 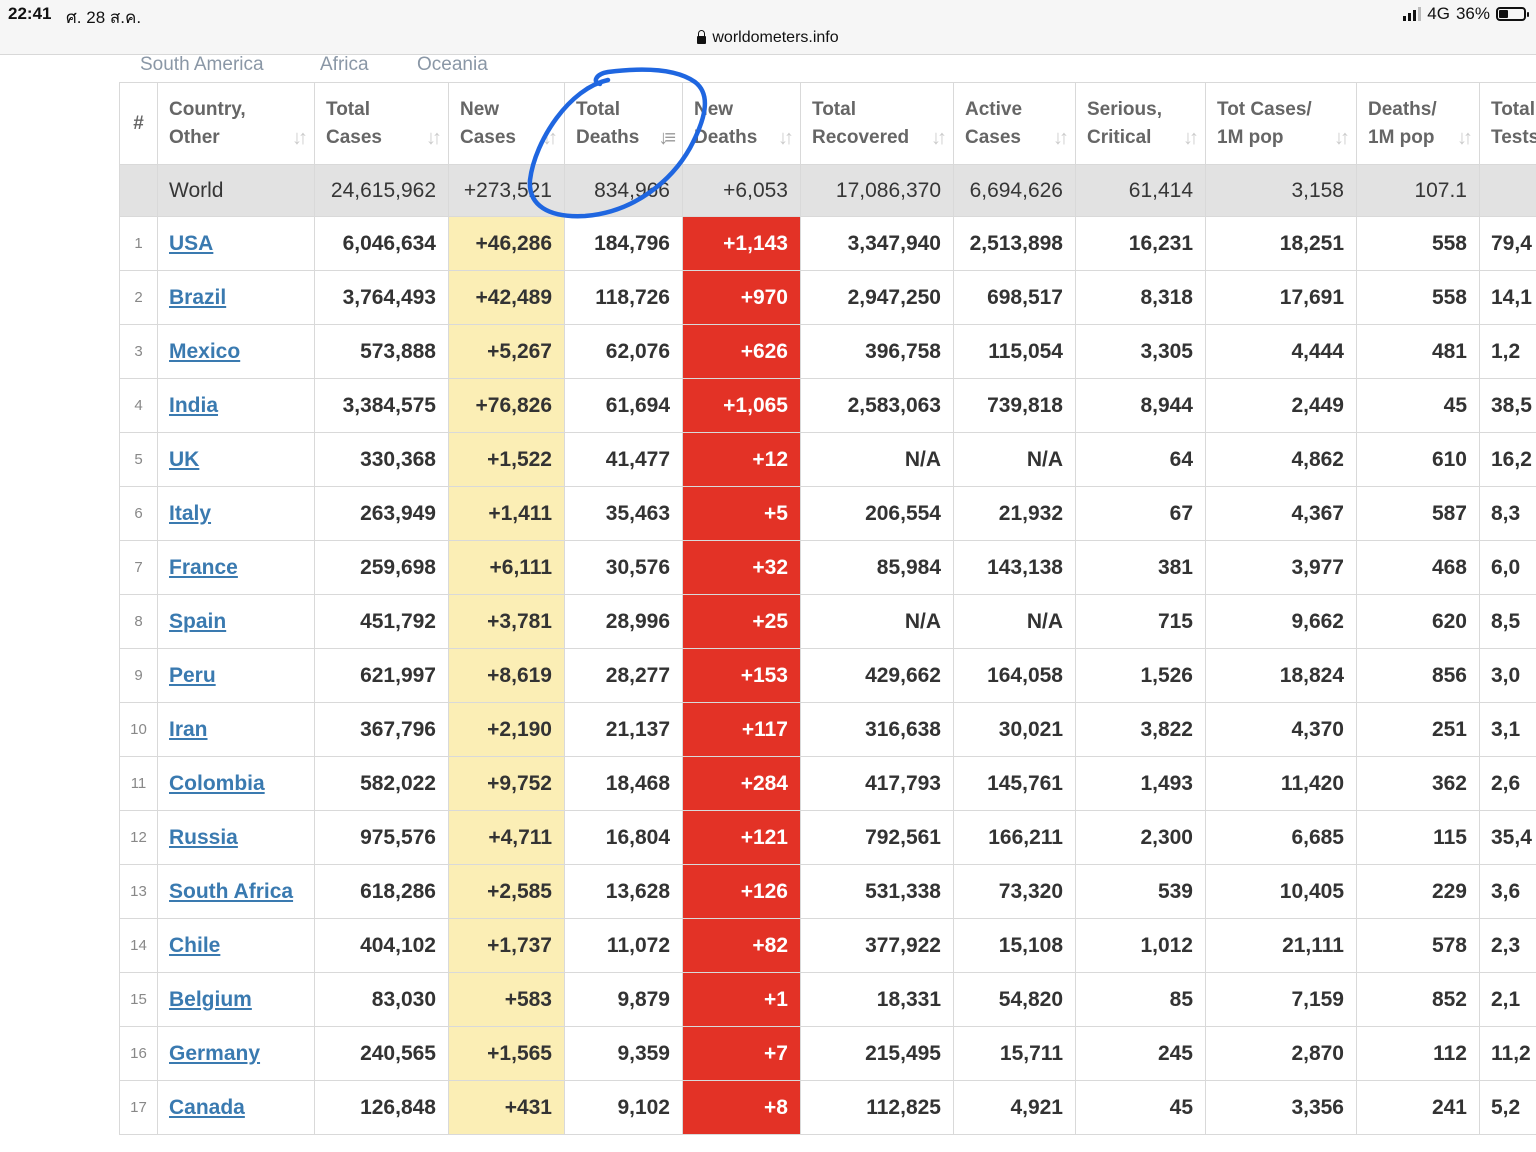 I want to click on total-tests-cell: 3,1, so click(x=1507, y=729).